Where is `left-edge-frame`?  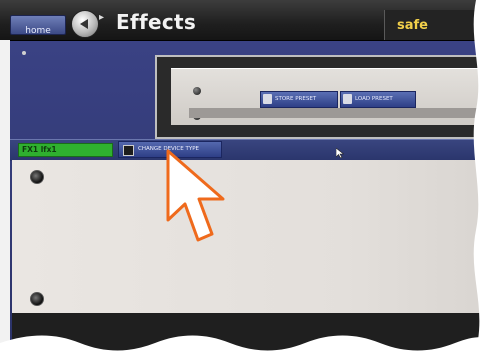 left-edge-frame is located at coordinates (5, 199).